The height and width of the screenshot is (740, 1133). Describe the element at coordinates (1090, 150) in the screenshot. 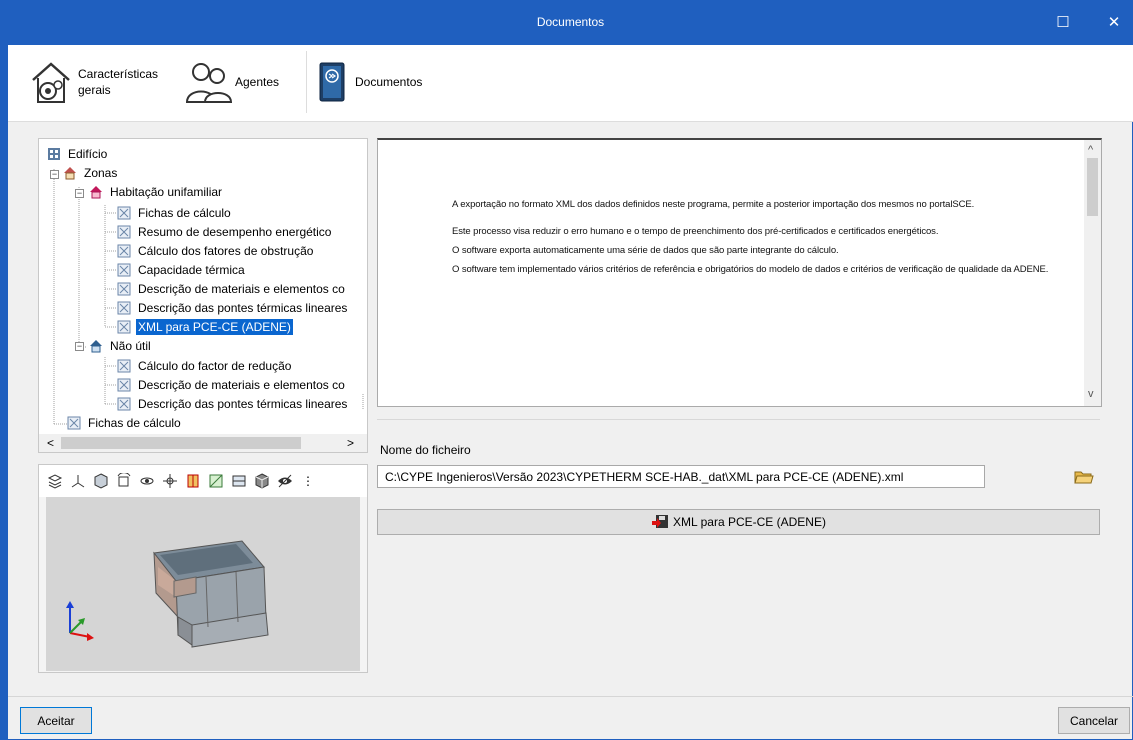

I see `scroll-up-arrow: ^` at that location.